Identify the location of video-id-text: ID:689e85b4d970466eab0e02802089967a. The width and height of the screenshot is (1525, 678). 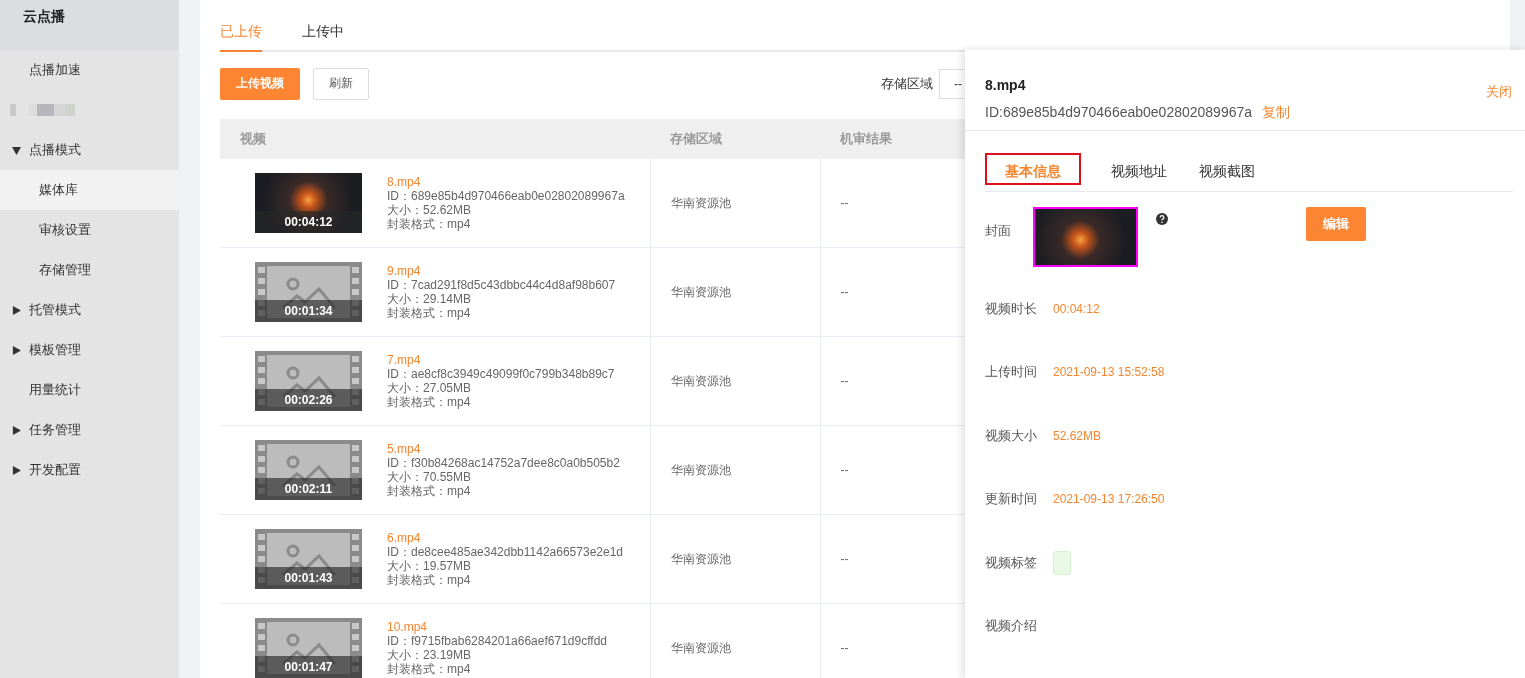
(1119, 113).